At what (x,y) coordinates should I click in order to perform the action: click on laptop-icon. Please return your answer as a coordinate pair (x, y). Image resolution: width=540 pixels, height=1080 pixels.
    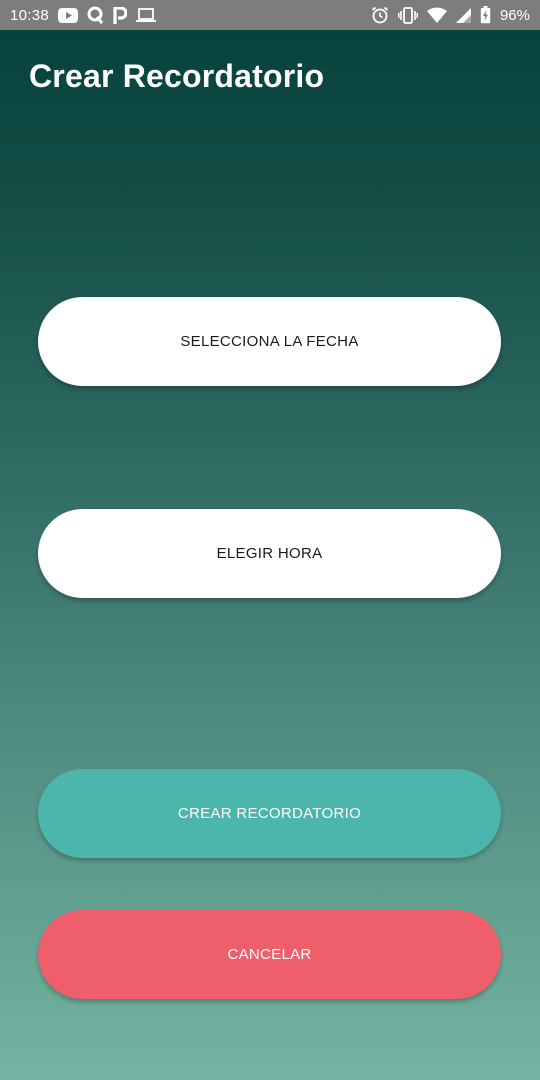
    Looking at the image, I should click on (146, 15).